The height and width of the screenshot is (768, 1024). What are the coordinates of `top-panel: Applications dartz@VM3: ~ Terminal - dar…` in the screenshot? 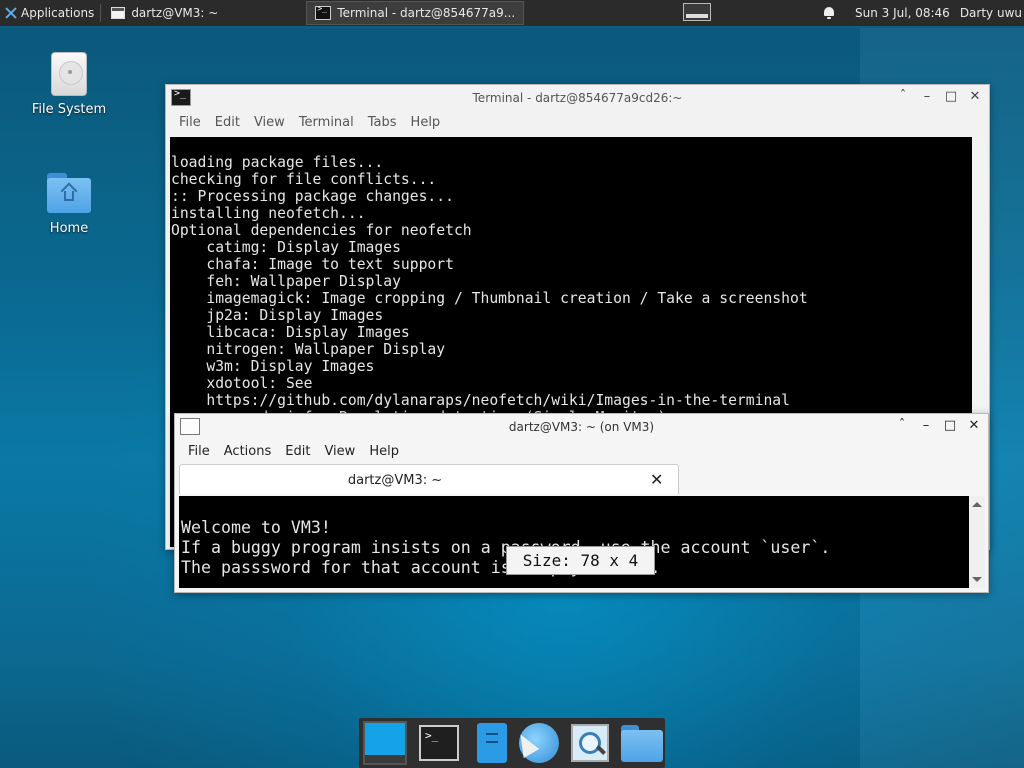 It's located at (512, 13).